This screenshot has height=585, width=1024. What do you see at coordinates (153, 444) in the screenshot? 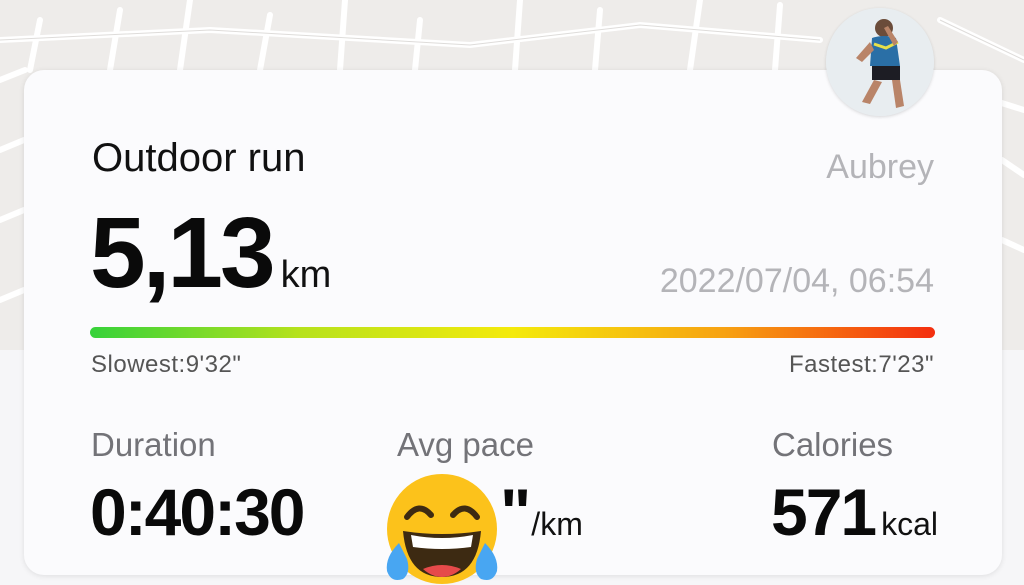
I see `duration-label: Duration` at bounding box center [153, 444].